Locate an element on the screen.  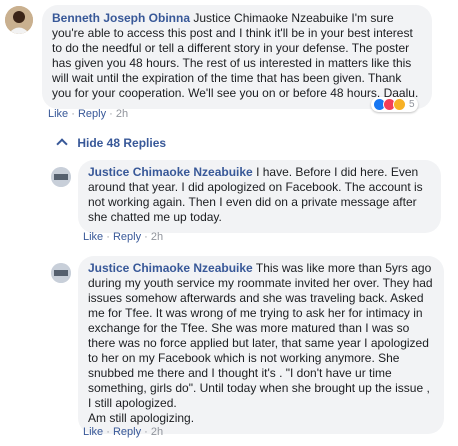
hide-replies-label: Hide 48 Replies is located at coordinates (122, 143).